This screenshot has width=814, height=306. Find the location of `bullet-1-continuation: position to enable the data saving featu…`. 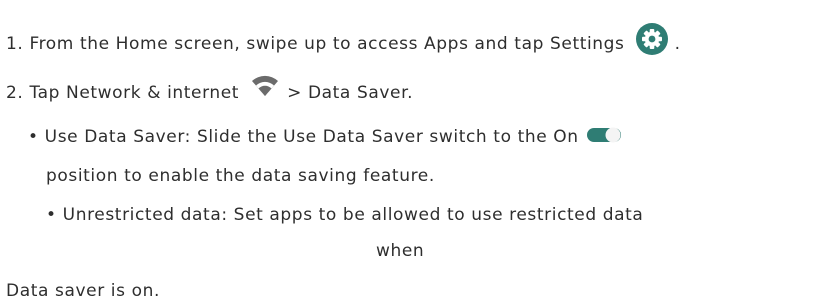

bullet-1-continuation: position to enable the data saving featu… is located at coordinates (237, 176).